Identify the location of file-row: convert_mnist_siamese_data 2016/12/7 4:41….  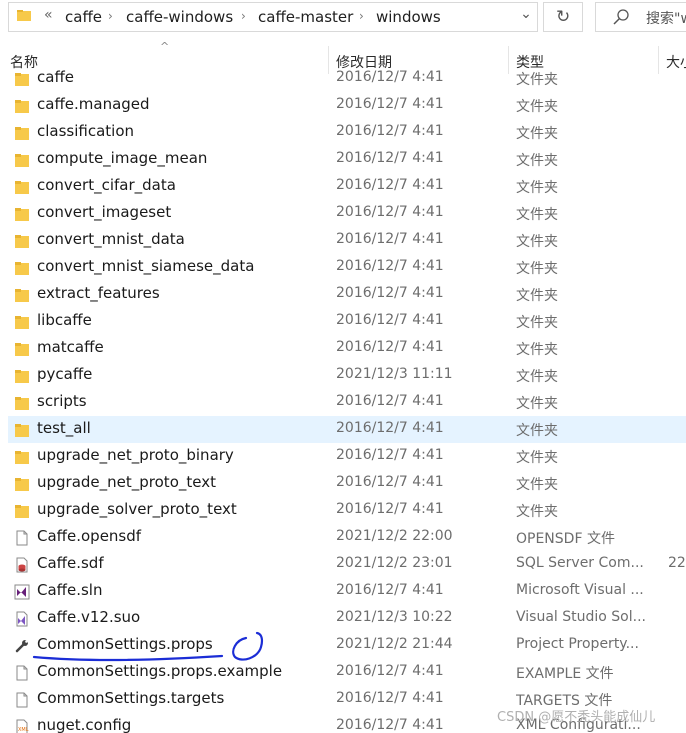
(347, 267).